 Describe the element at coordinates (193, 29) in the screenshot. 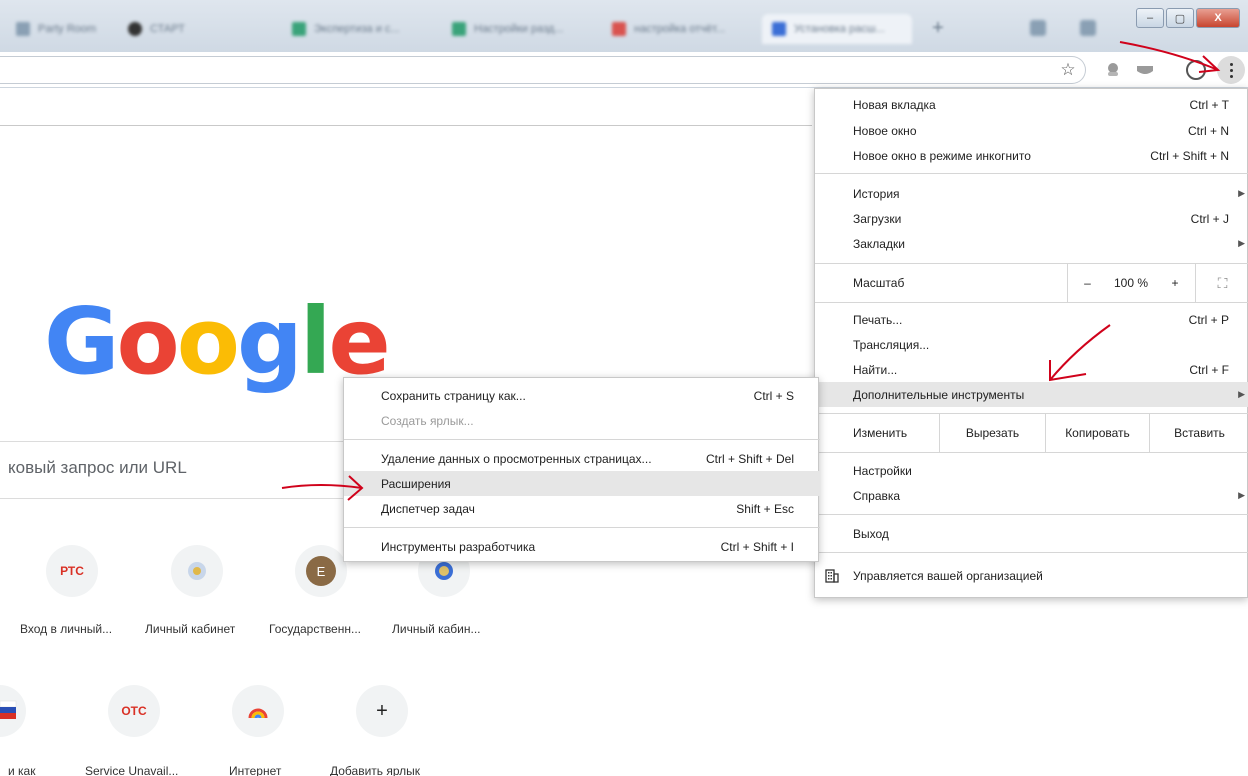

I see `tab-1: СТАРТ` at that location.